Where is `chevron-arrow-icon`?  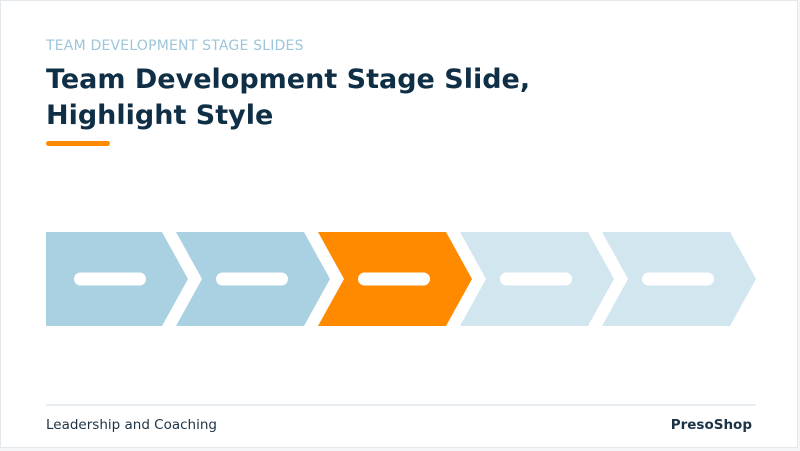
chevron-arrow-icon is located at coordinates (679, 279).